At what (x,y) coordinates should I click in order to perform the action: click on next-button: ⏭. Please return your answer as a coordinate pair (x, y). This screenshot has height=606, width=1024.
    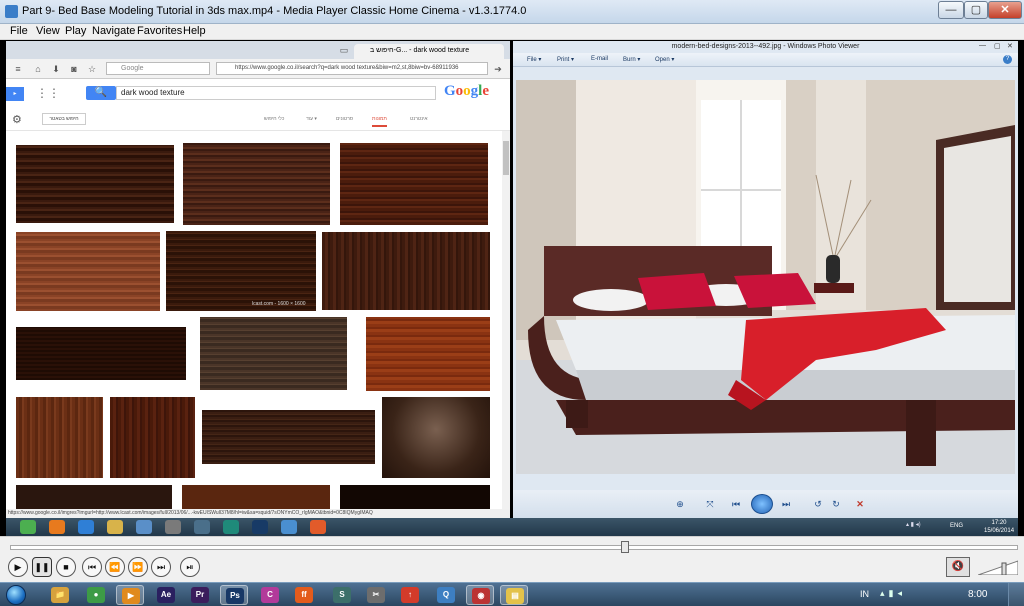
    Looking at the image, I should click on (161, 567).